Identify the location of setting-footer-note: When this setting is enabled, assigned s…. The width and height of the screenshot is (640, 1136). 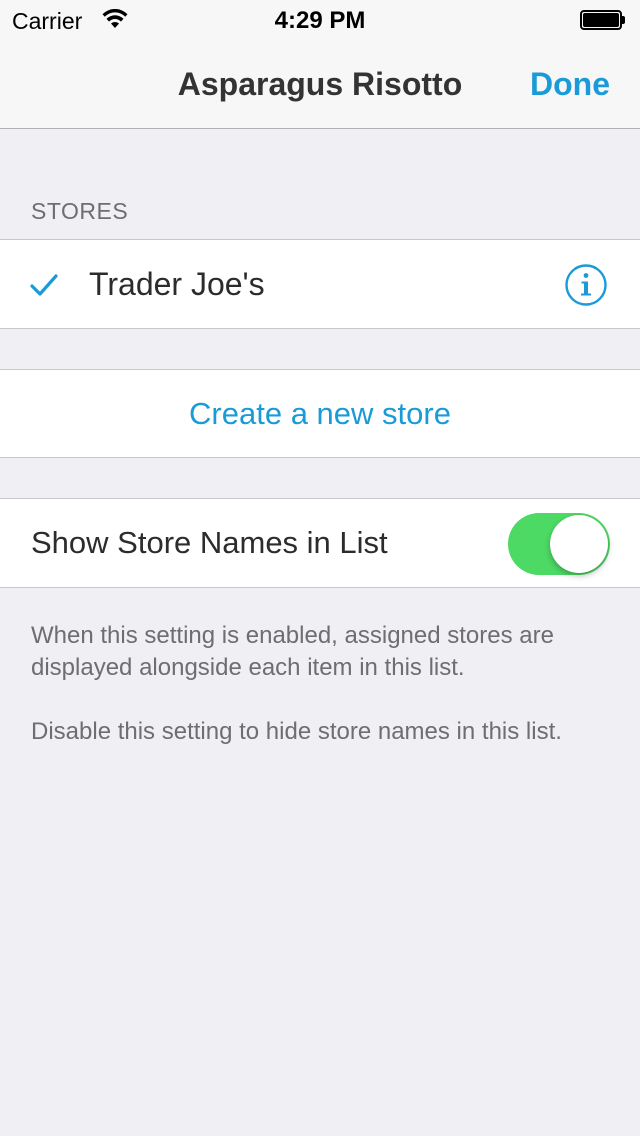
(292, 651).